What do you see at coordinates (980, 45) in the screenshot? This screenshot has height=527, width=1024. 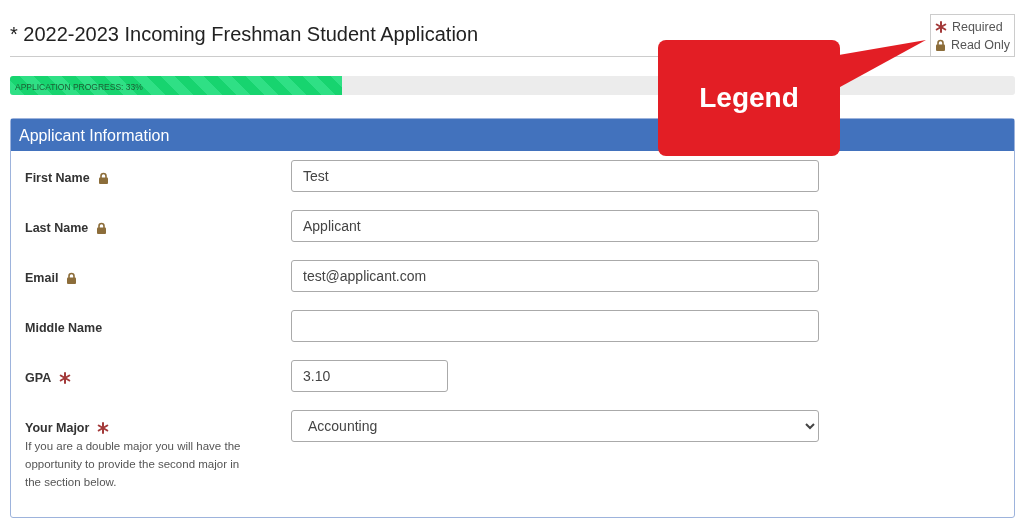 I see `legend-label: Read Only` at bounding box center [980, 45].